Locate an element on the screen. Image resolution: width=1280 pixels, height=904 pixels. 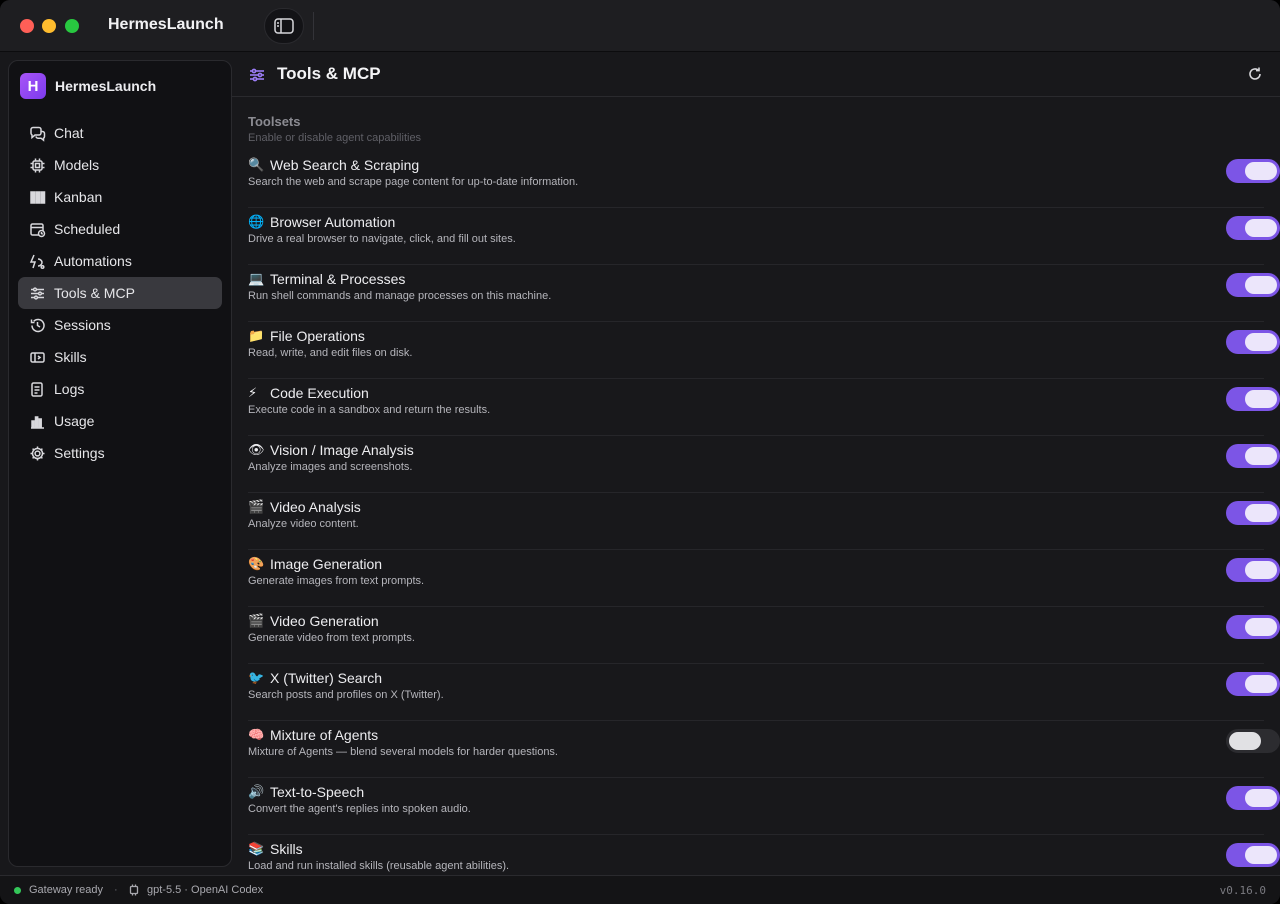
zoom-window-button is located at coordinates (72, 26).